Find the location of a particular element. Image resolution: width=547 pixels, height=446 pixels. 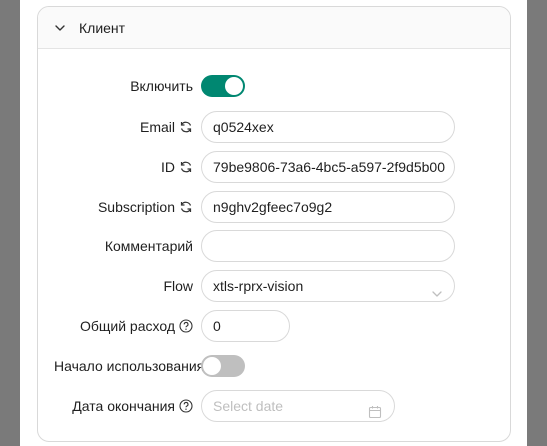

total-control: 0 is located at coordinates (245, 326).